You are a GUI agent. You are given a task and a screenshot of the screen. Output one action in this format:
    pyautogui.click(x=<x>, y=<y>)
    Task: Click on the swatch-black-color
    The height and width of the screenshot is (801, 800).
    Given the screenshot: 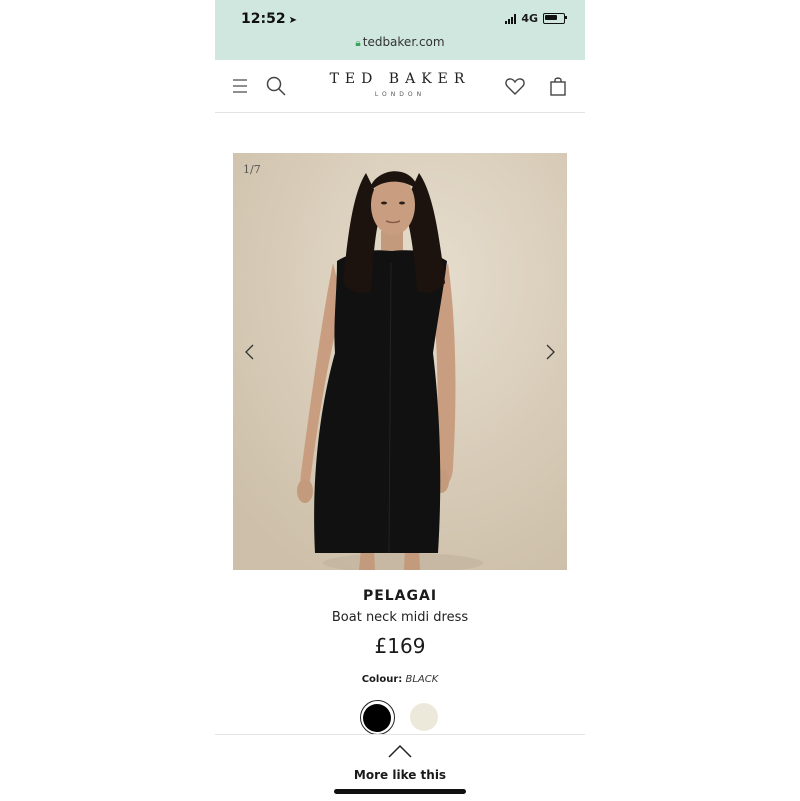 What is the action you would take?
    pyautogui.click(x=377, y=717)
    